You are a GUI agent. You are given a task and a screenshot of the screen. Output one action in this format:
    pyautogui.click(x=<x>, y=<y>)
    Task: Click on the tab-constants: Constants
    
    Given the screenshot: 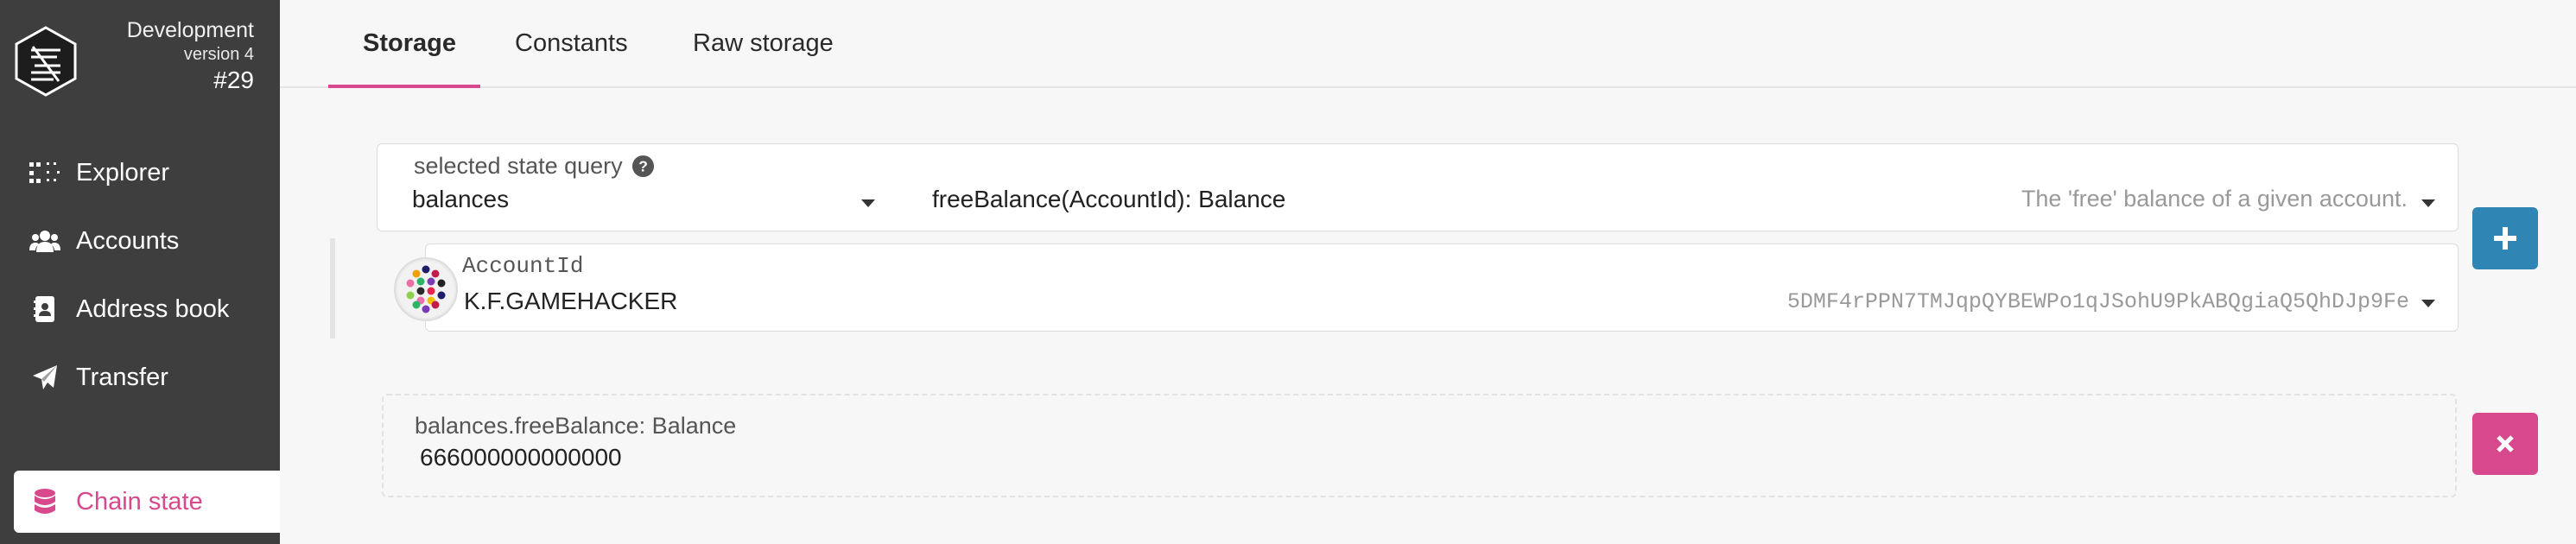 What is the action you would take?
    pyautogui.click(x=571, y=43)
    